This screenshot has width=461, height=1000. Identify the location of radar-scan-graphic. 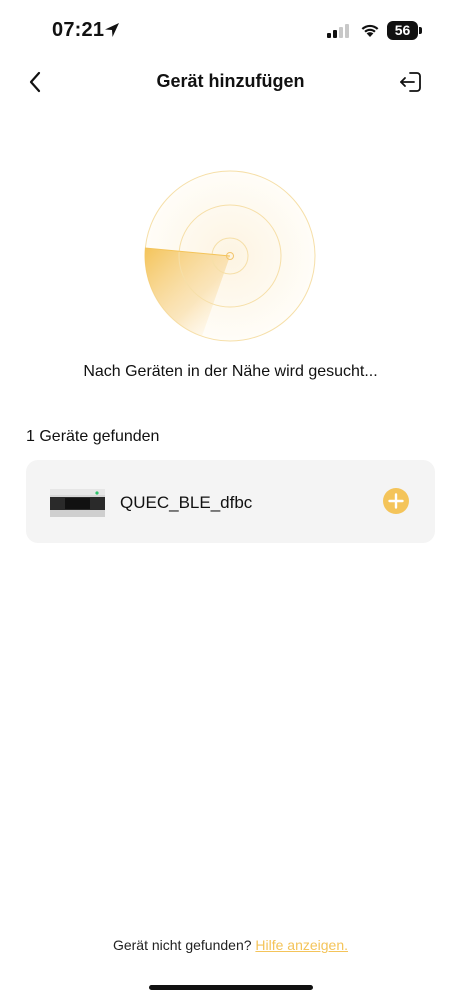
(230, 256).